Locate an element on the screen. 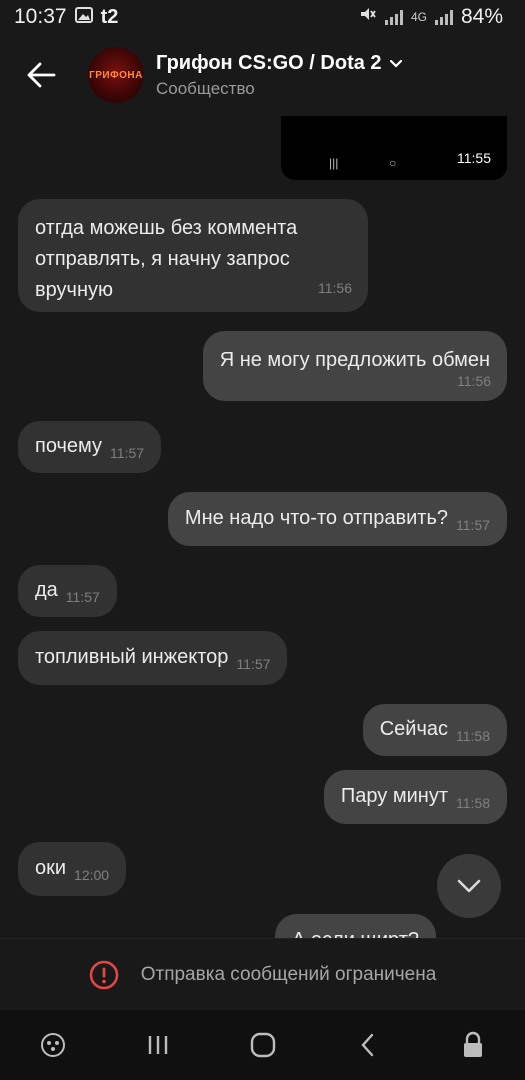  message-outgoing: Пару минут 11:58 is located at coordinates (415, 797).